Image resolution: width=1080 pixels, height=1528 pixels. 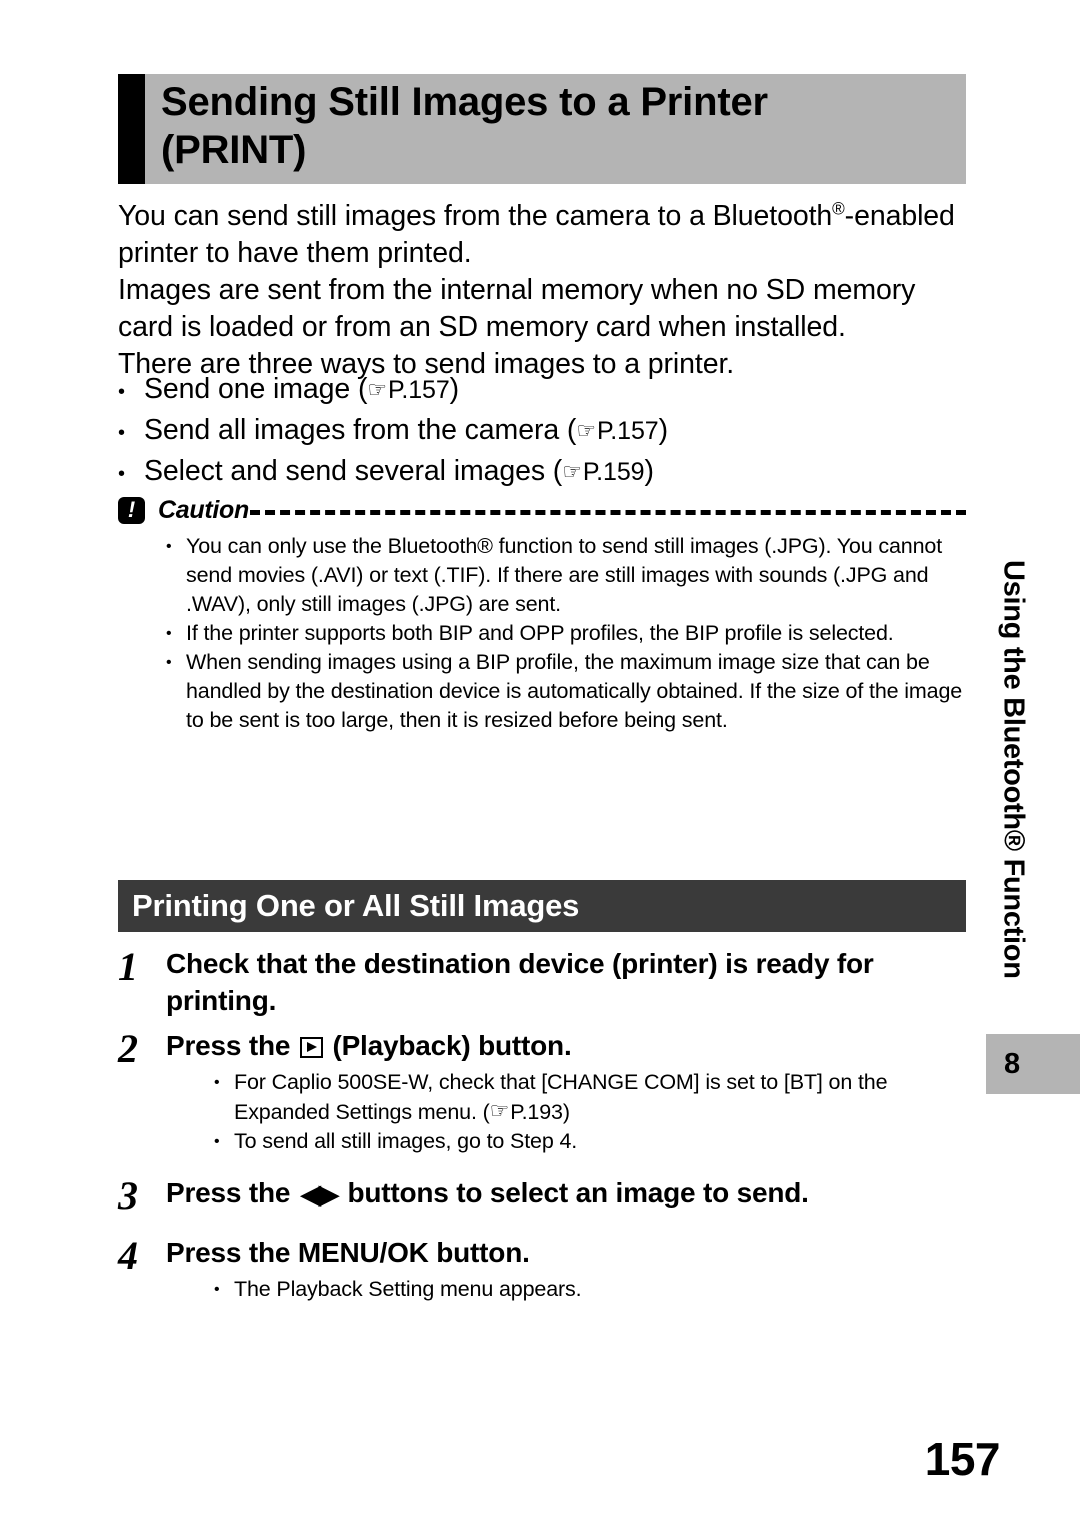 I want to click on reference-text: Send one image (☞P.157), so click(x=301, y=390).